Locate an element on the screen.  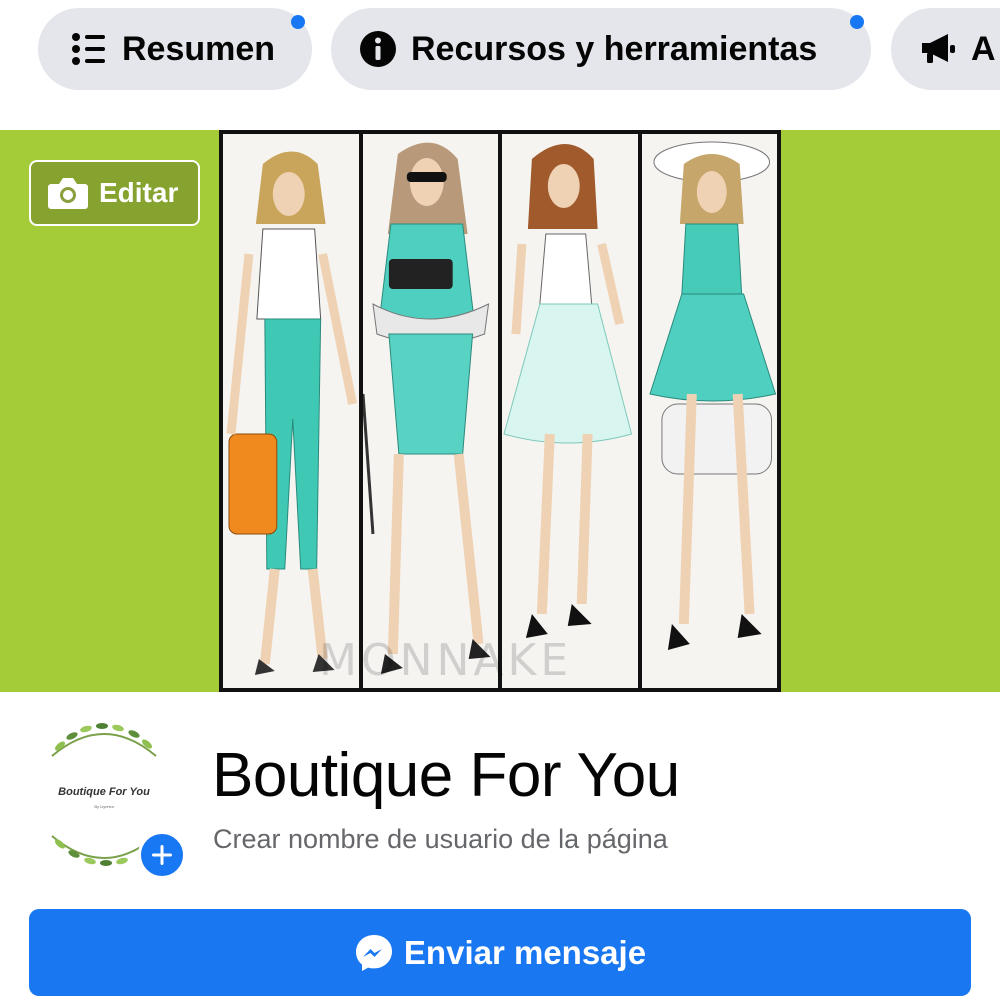
tab-bar: Resumen Recursos y herramientas A is located at coordinates (500, 65).